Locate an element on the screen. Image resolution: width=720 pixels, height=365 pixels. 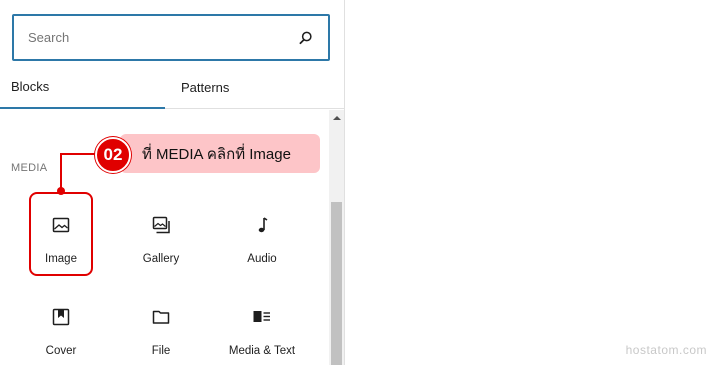
search-icon is located at coordinates (305, 37).